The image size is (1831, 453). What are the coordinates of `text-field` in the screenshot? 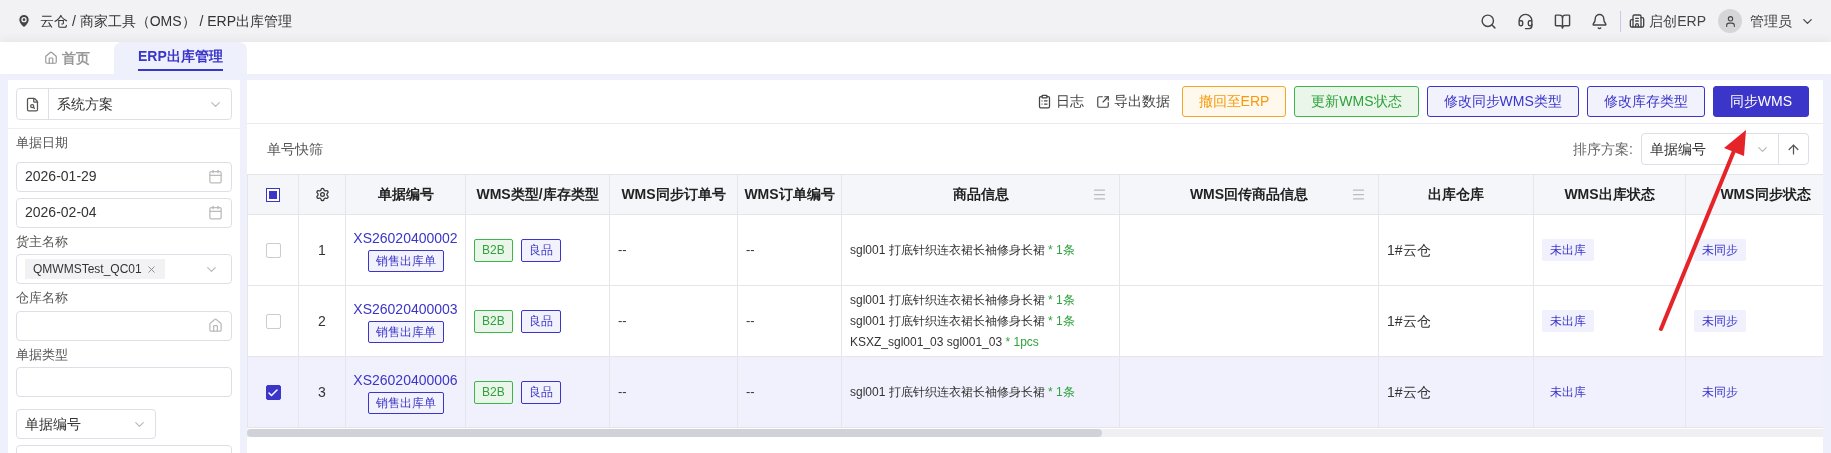 It's located at (124, 382).